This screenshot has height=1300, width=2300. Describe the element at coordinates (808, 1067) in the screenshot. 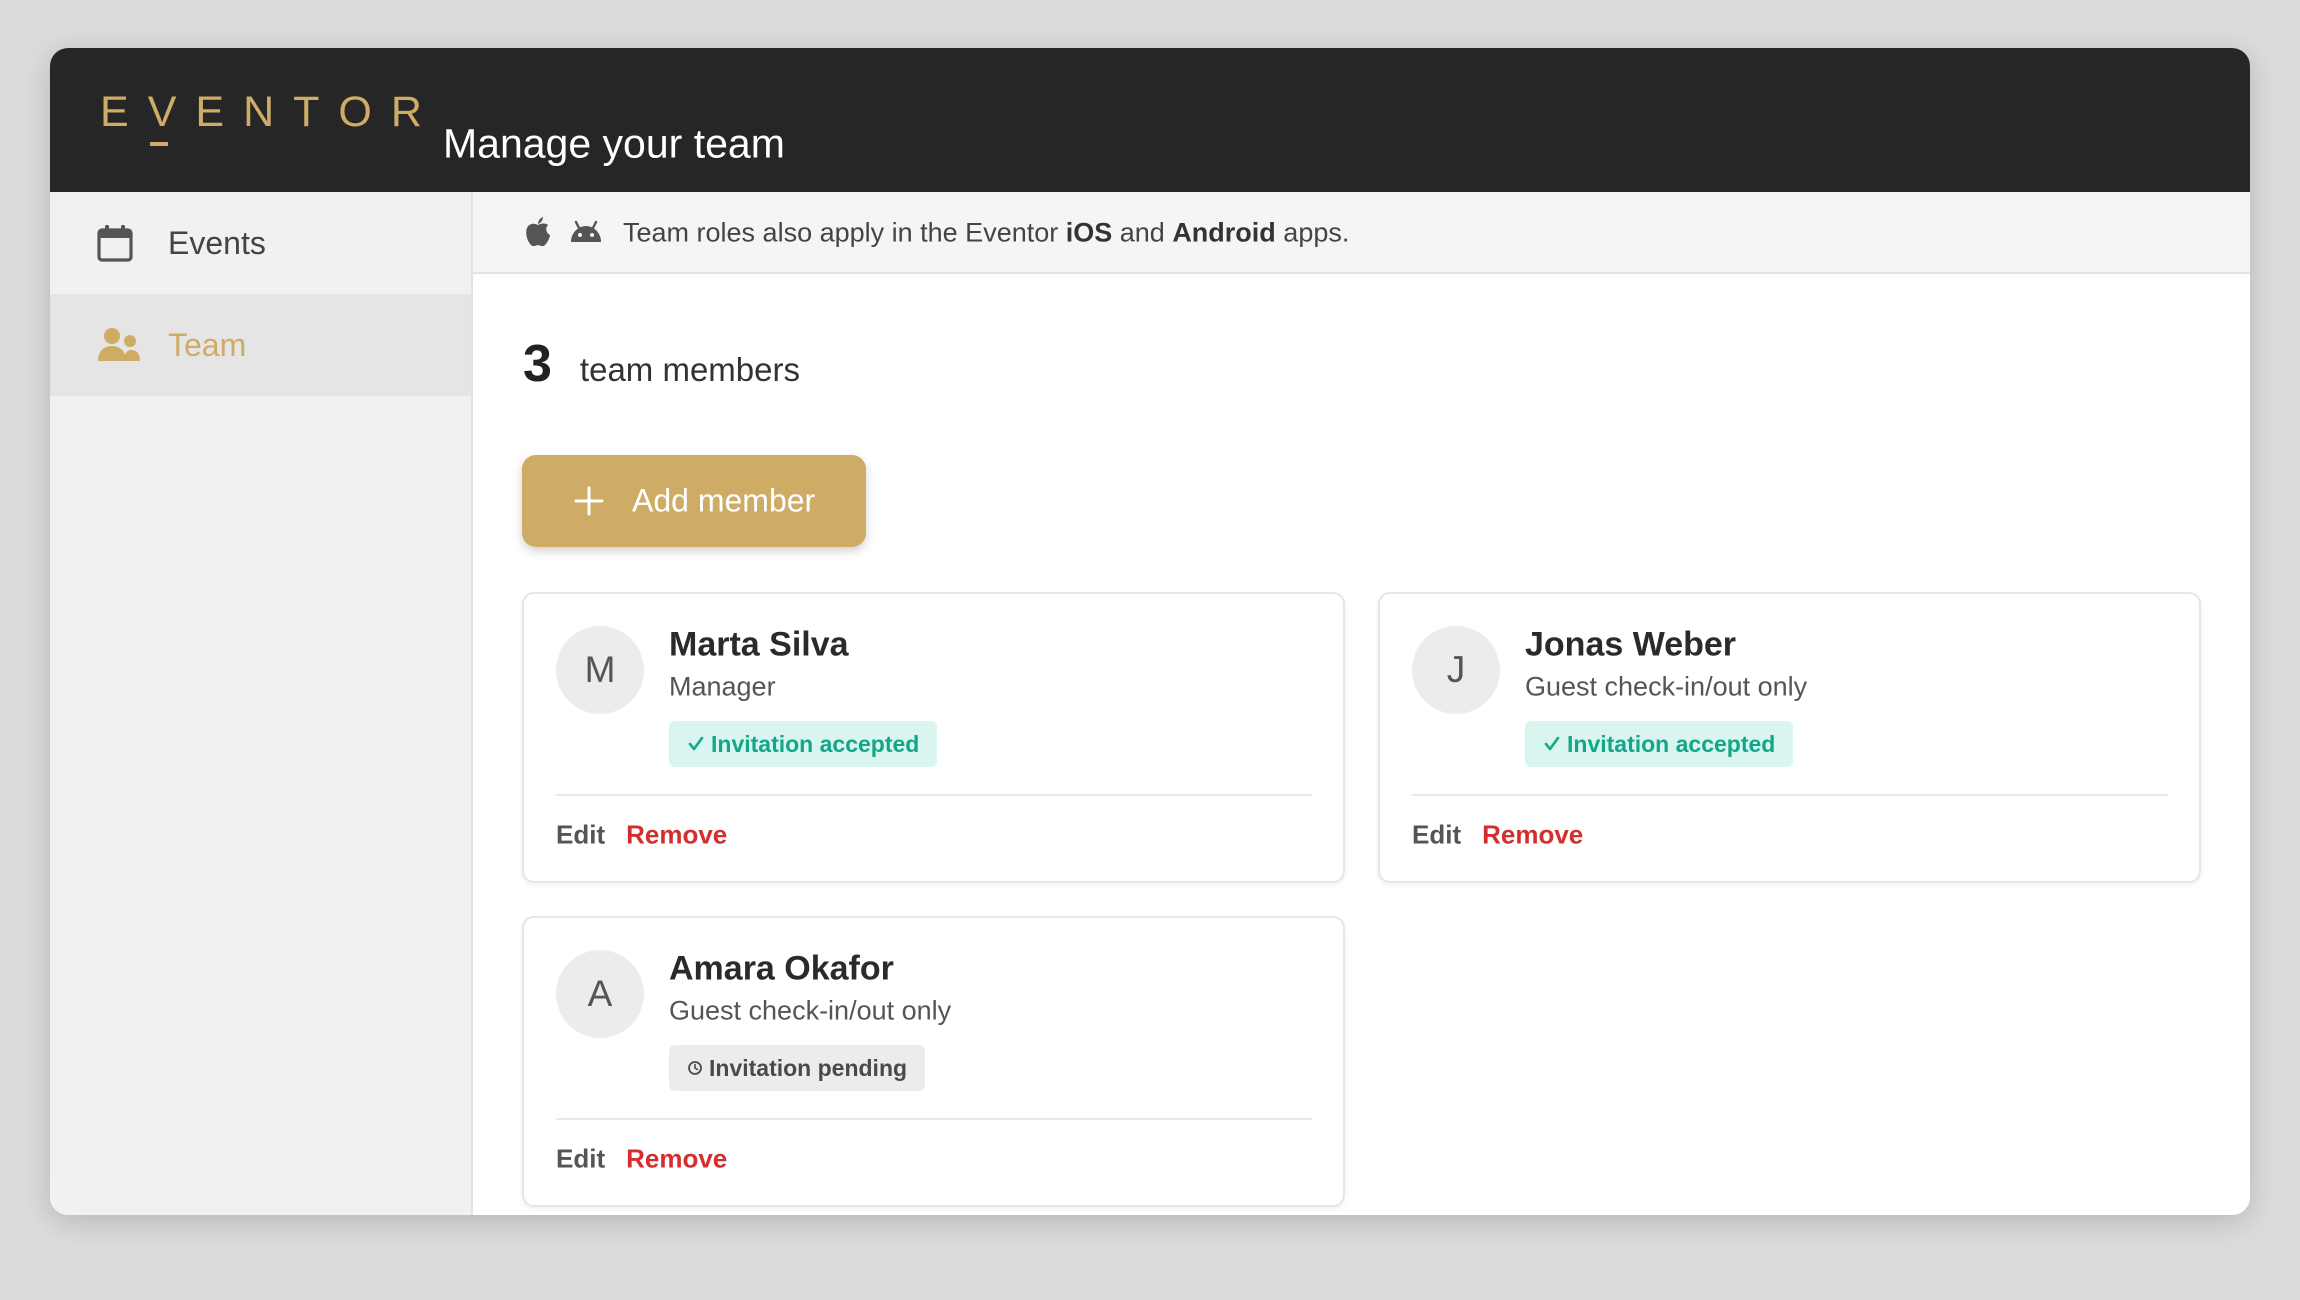

I see `status-label: Invitation pending` at that location.